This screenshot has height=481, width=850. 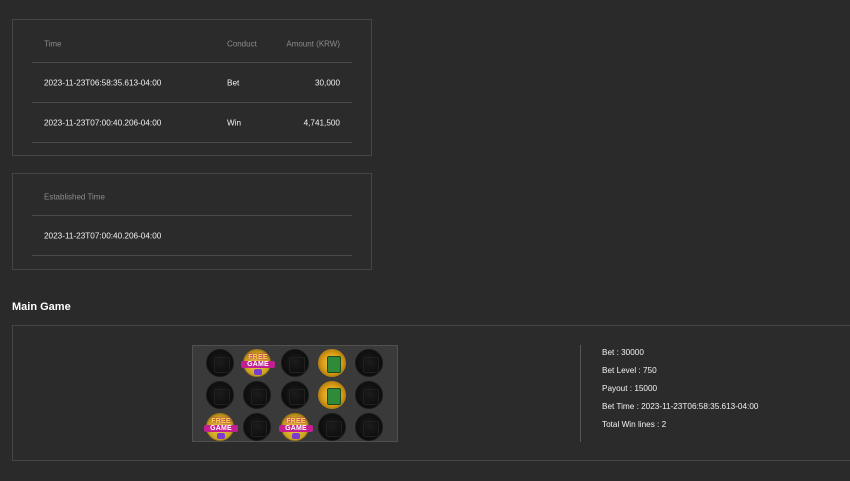 What do you see at coordinates (53, 43) in the screenshot?
I see `time-column-header: Time` at bounding box center [53, 43].